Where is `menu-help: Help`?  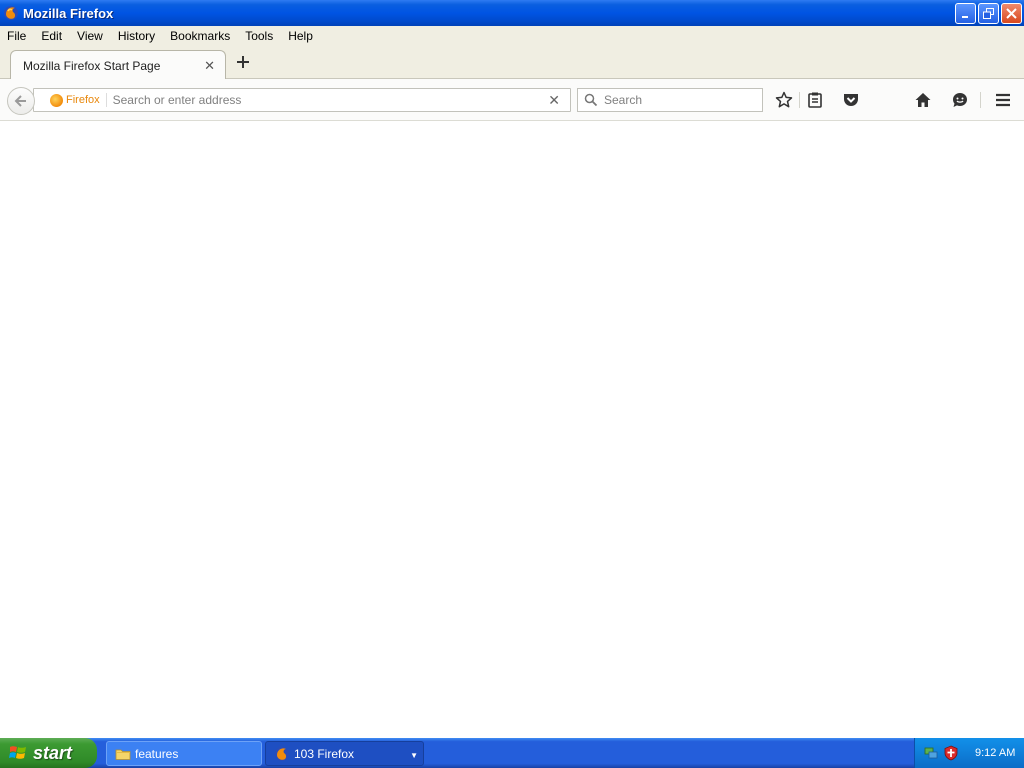 menu-help: Help is located at coordinates (301, 36).